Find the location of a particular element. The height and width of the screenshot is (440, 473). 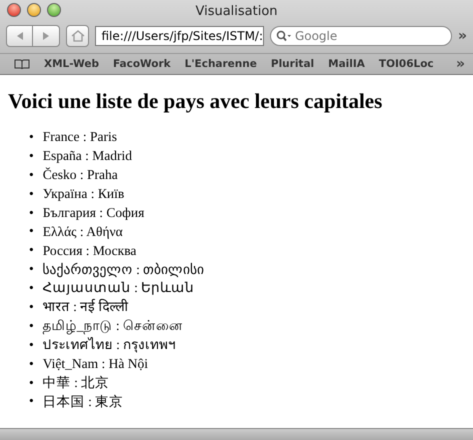

page-heading: Voici une liste de pays avec leurs capitales is located at coordinates (196, 101).